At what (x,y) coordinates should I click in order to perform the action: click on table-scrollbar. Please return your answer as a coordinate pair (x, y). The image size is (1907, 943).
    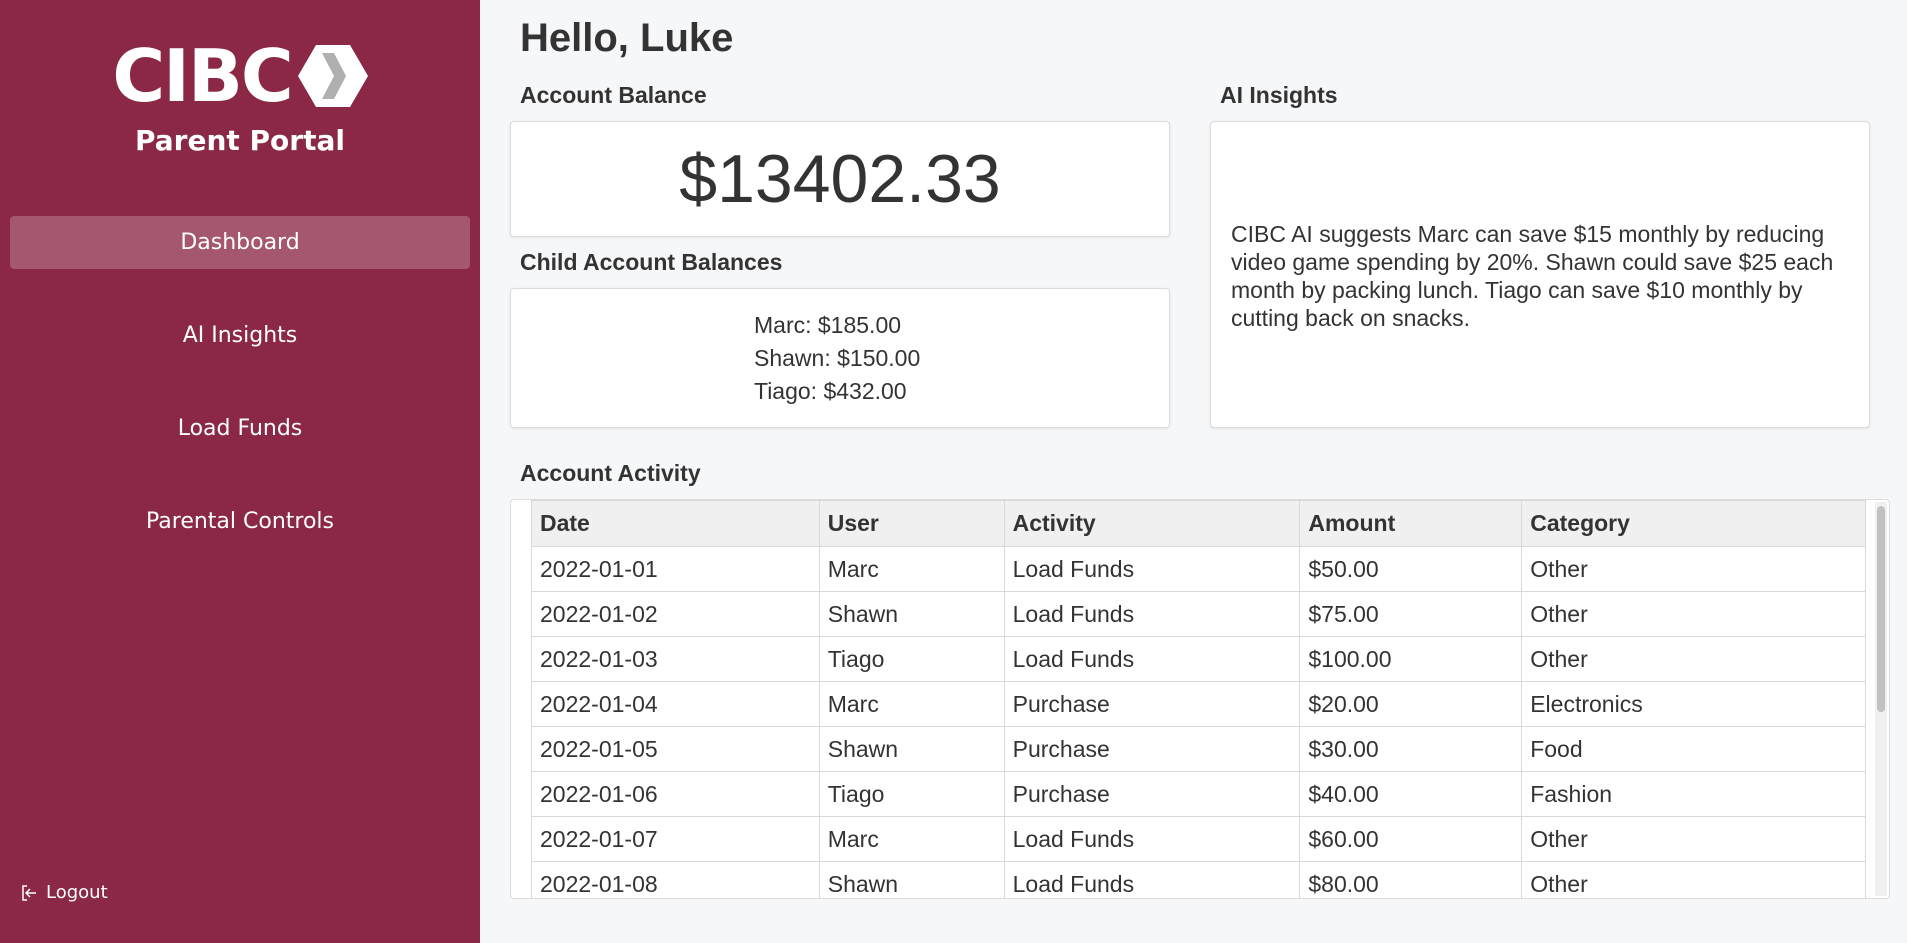
    Looking at the image, I should click on (1881, 699).